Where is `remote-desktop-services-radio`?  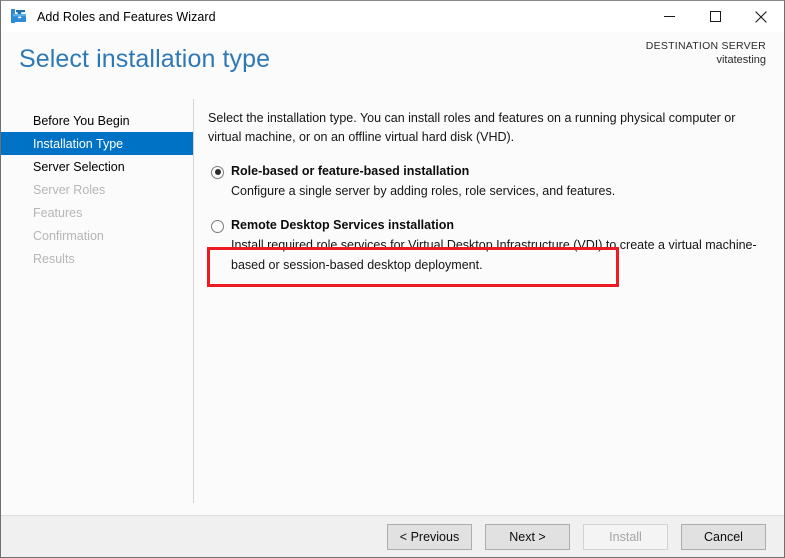 remote-desktop-services-radio is located at coordinates (217, 226).